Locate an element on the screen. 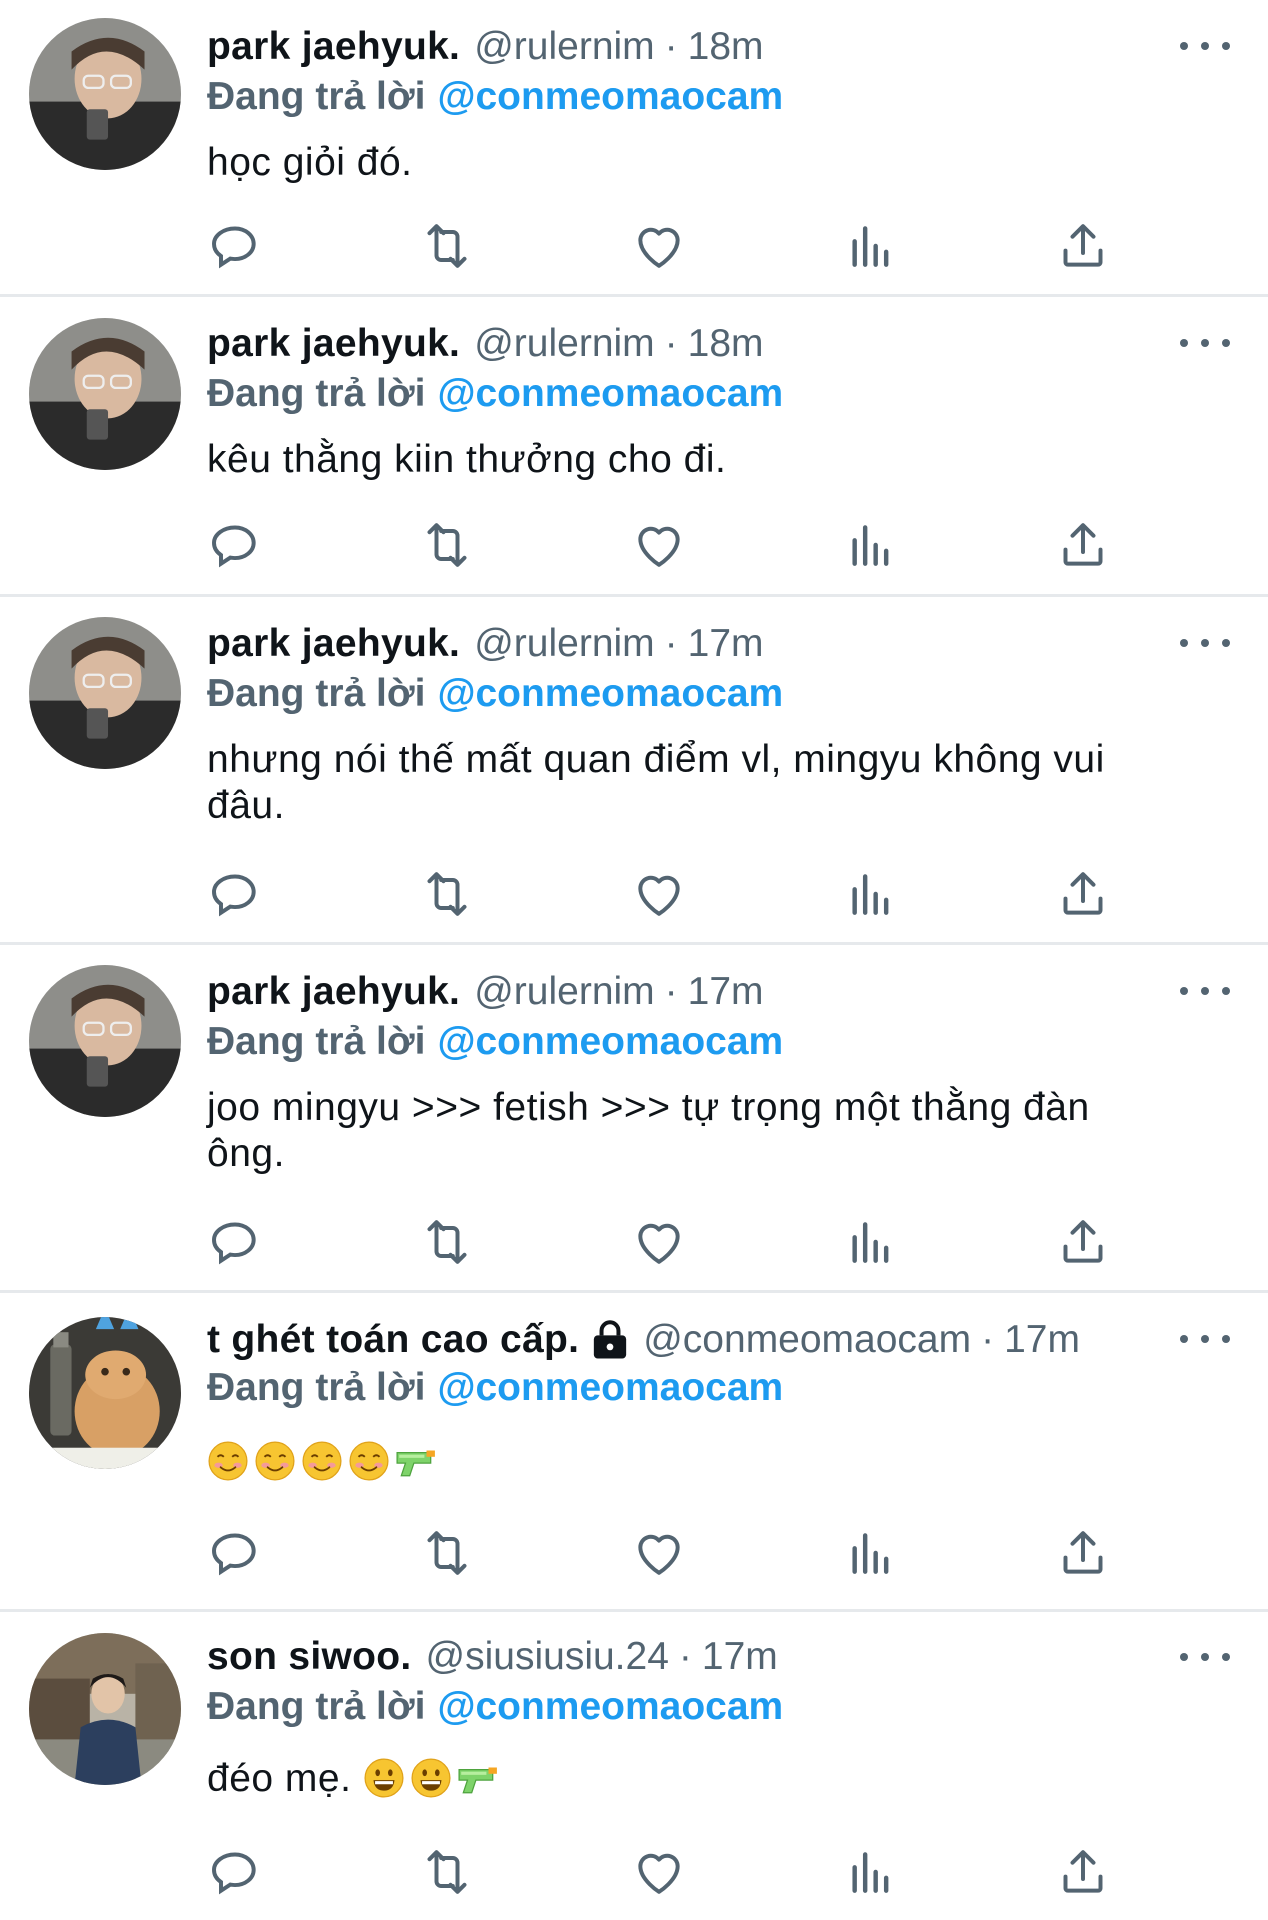 This screenshot has height=1920, width=1268. username-handle: @conmeomaocam is located at coordinates (807, 1340).